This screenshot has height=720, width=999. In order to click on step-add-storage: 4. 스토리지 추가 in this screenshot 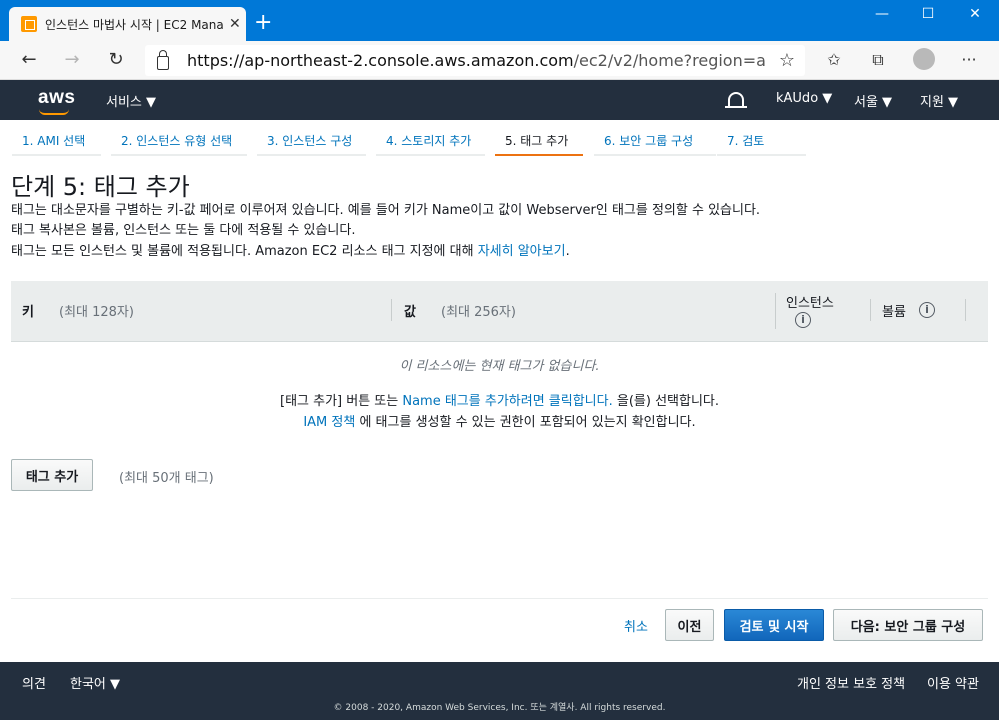, I will do `click(430, 142)`.